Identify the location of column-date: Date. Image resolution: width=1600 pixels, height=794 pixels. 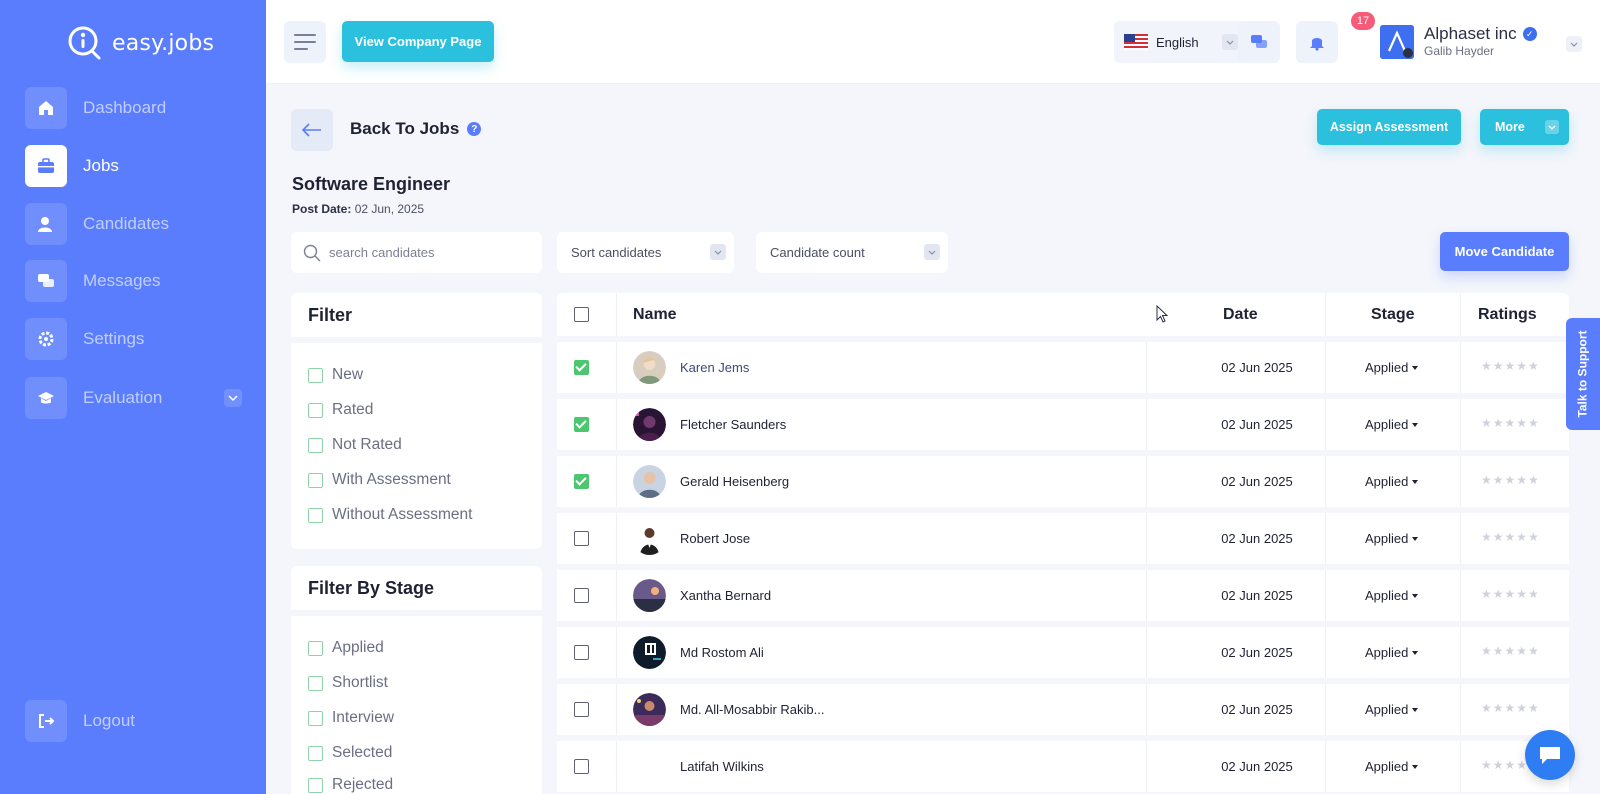
(1240, 315).